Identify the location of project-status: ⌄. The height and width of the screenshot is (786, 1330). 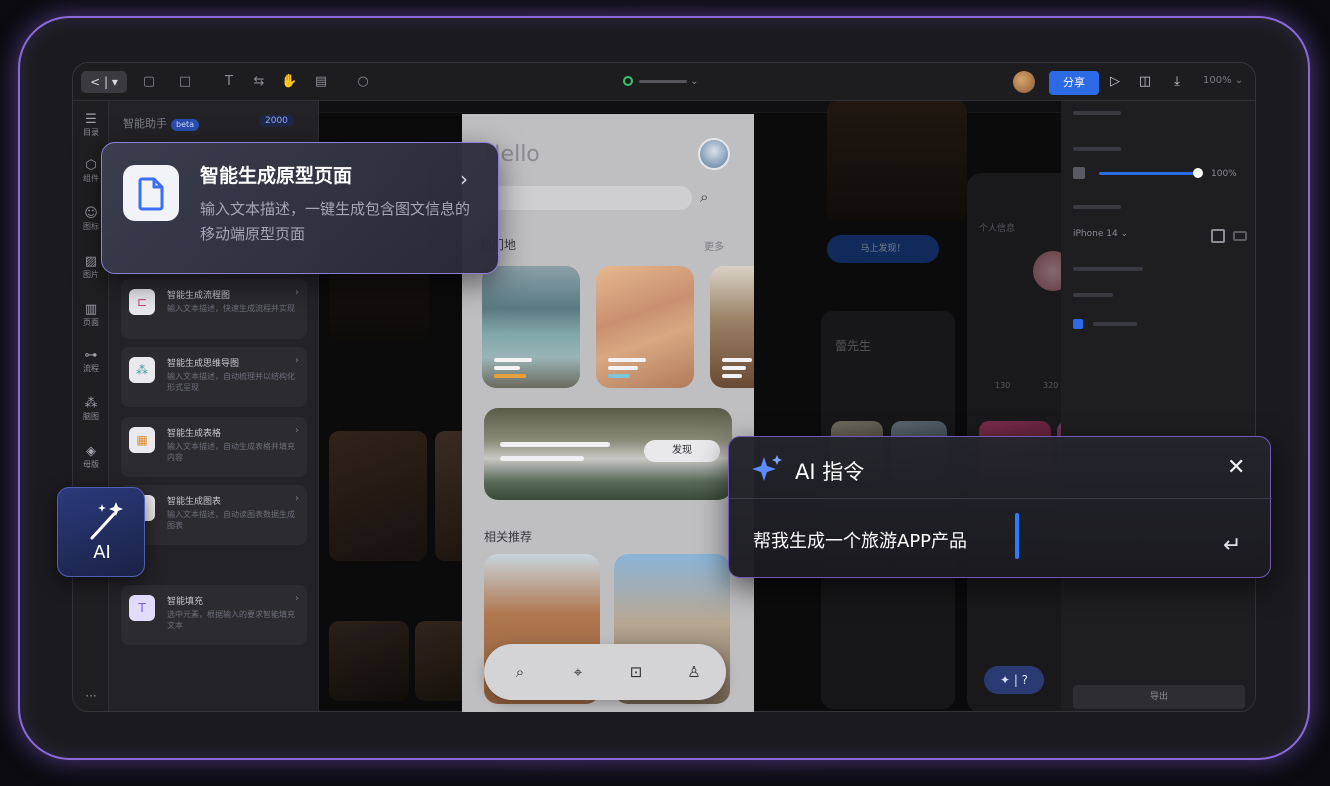
(668, 82).